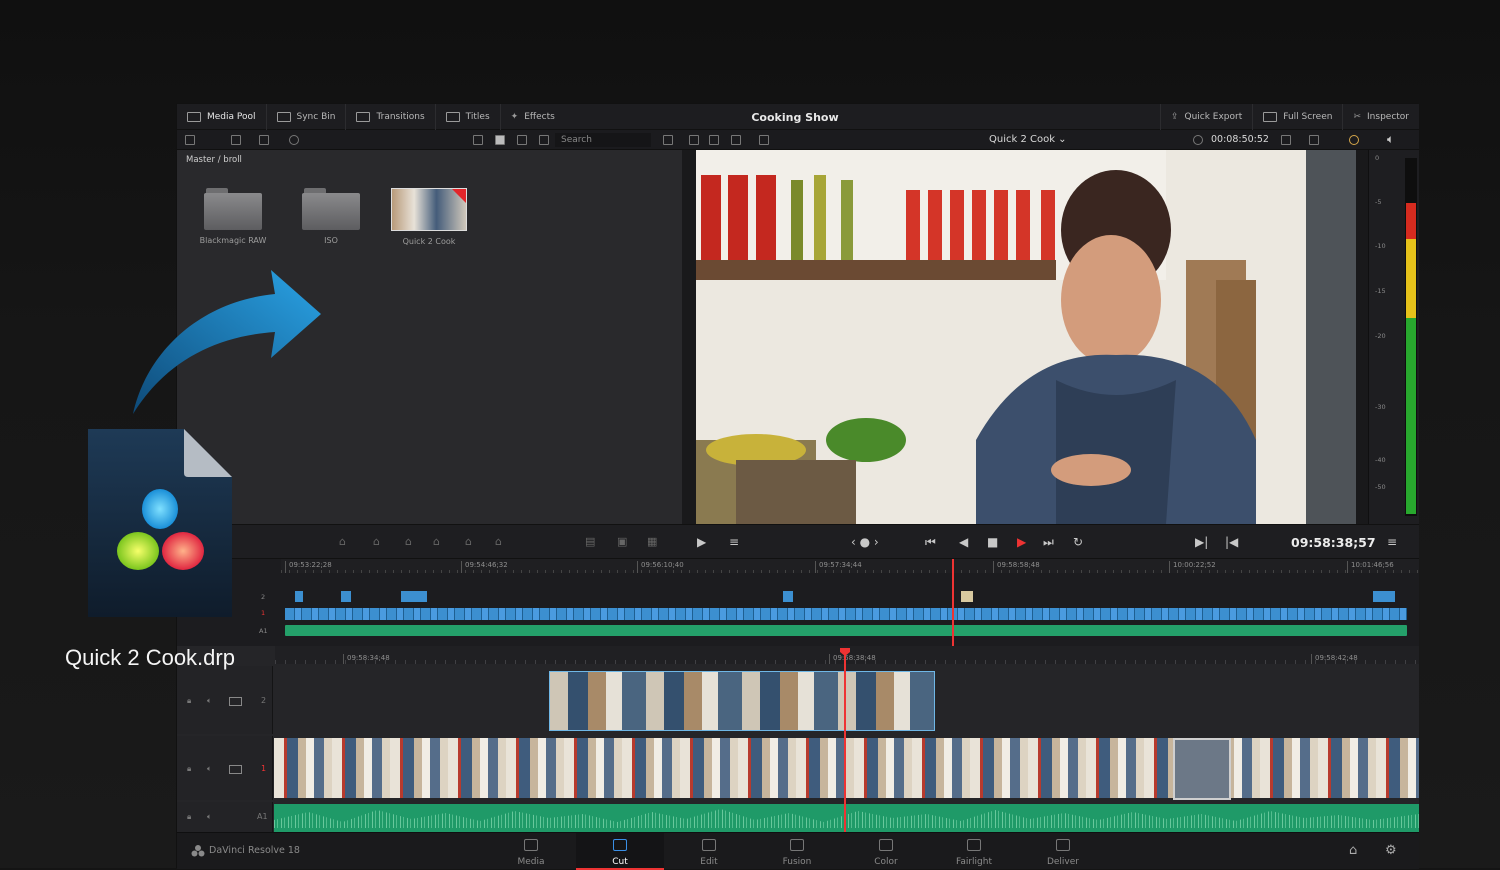 The width and height of the screenshot is (1500, 870). I want to click on viewer-clip-selector: Quick 2 Cook ⌄, so click(1028, 139).